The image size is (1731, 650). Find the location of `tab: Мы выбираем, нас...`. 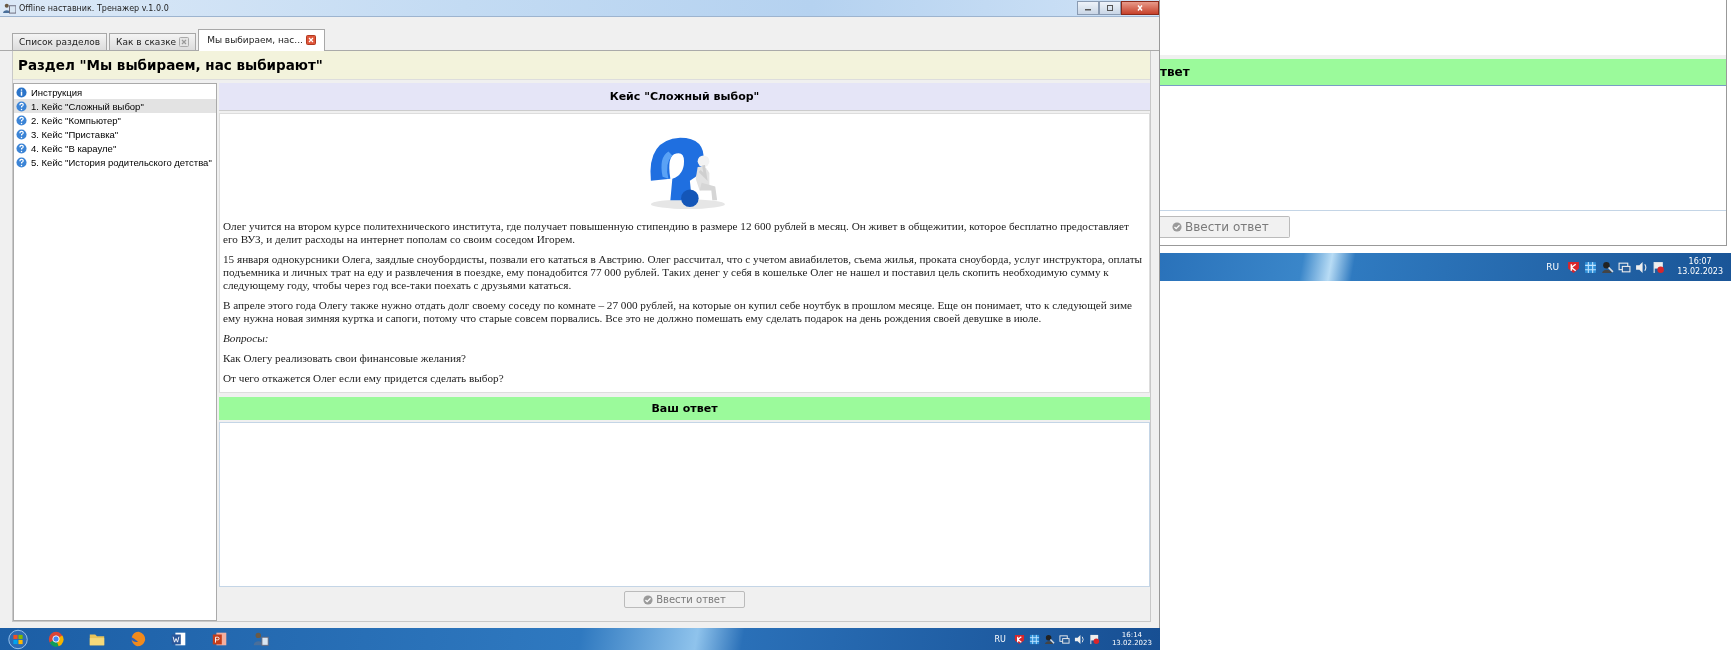

tab: Мы выбираем, нас... is located at coordinates (261, 40).